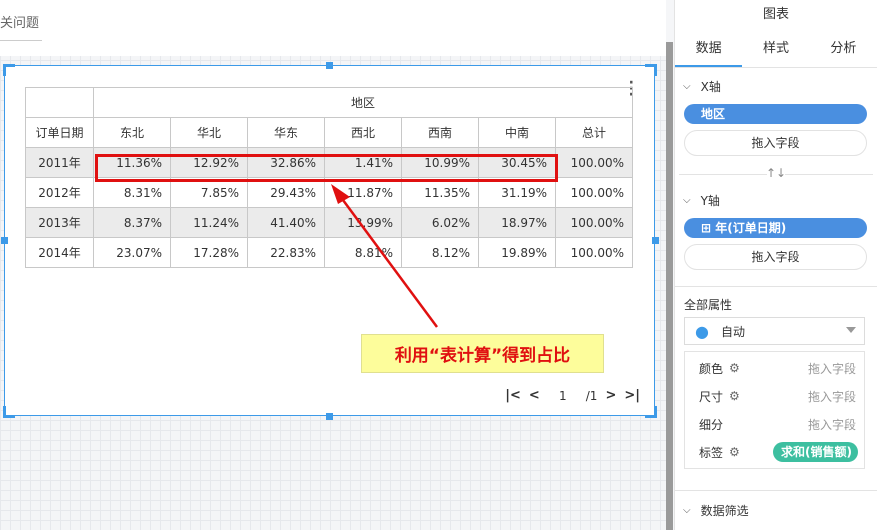 The width and height of the screenshot is (877, 530). What do you see at coordinates (711, 396) in the screenshot?
I see `property-label: 尺寸` at bounding box center [711, 396].